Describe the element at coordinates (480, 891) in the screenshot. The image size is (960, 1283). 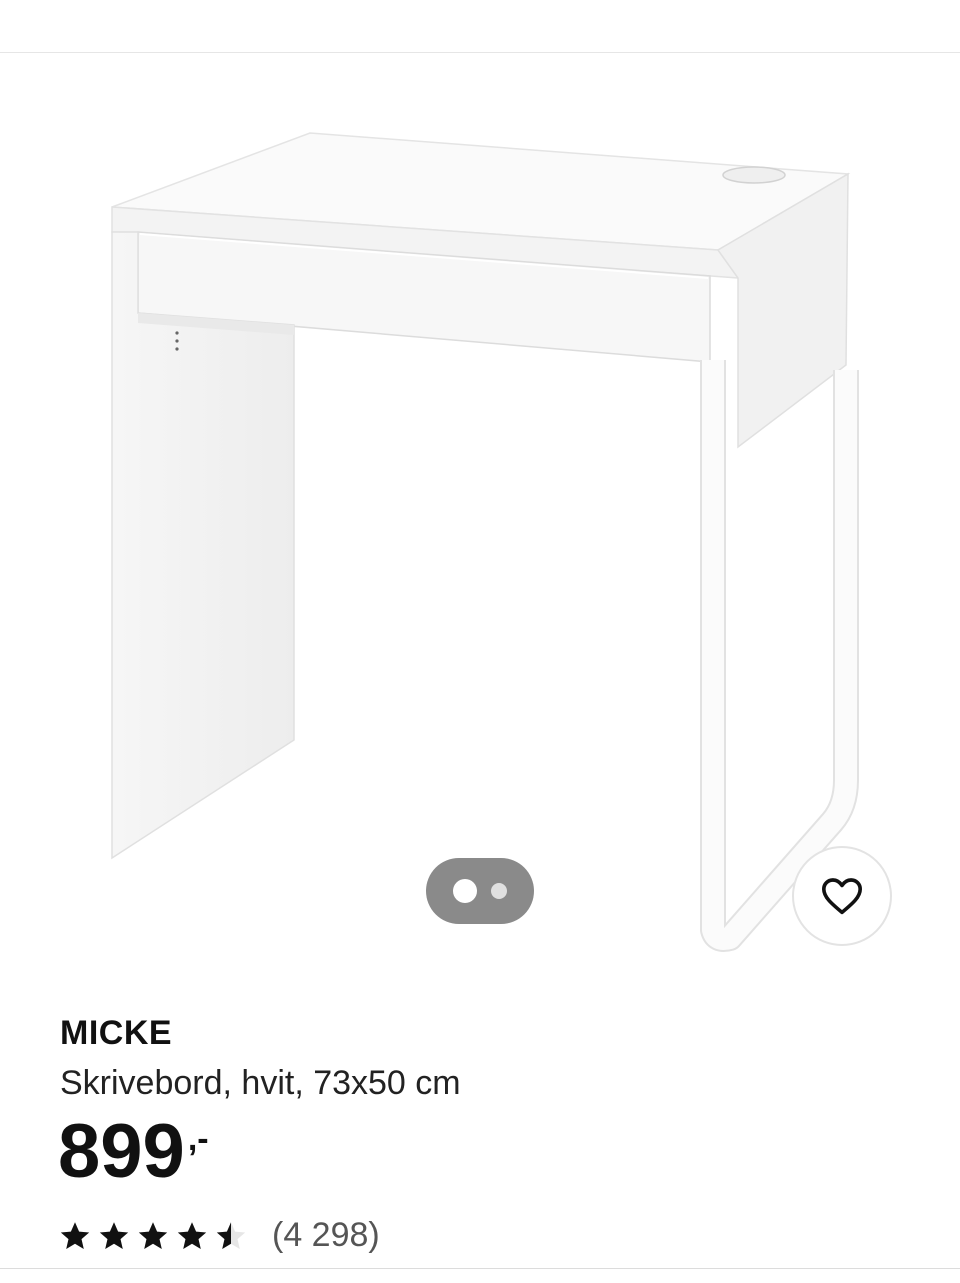
I see `image-pager` at that location.